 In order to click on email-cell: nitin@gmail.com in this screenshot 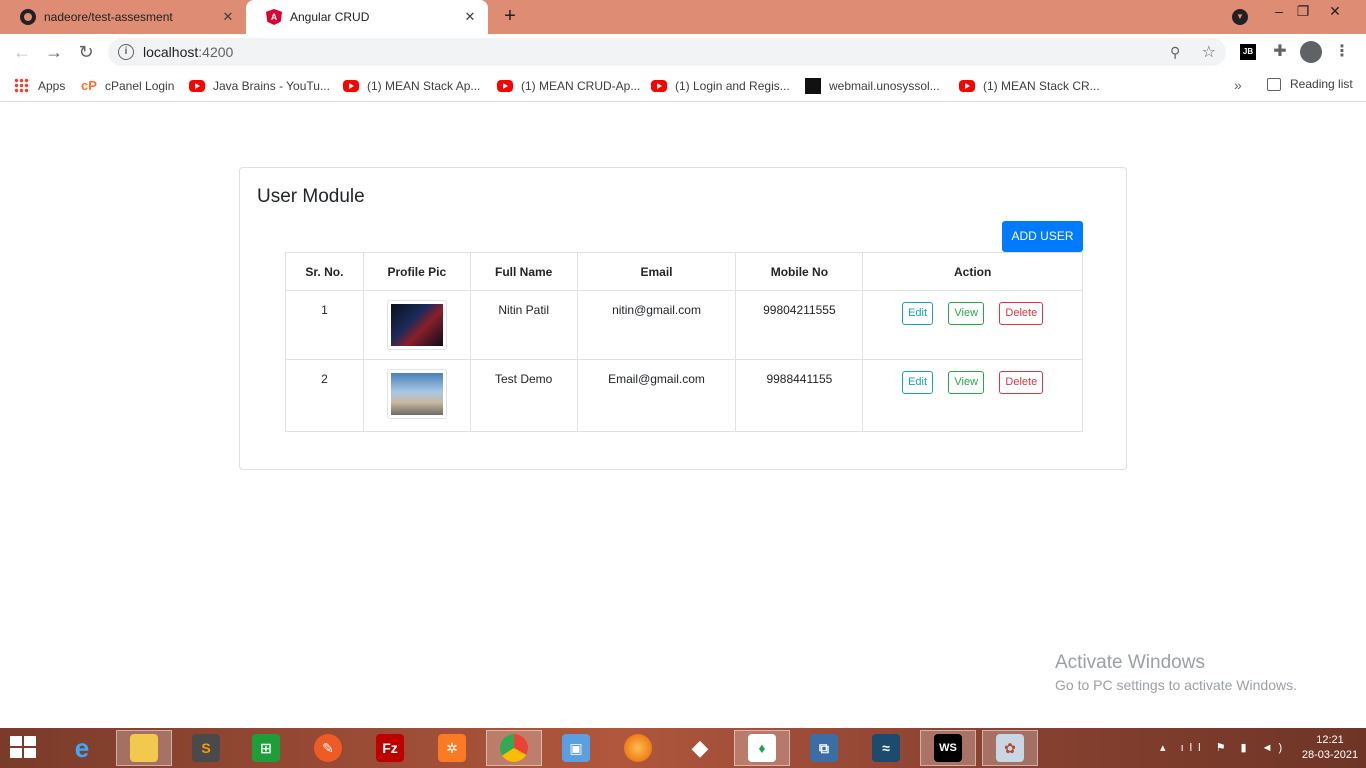, I will do `click(656, 325)`.